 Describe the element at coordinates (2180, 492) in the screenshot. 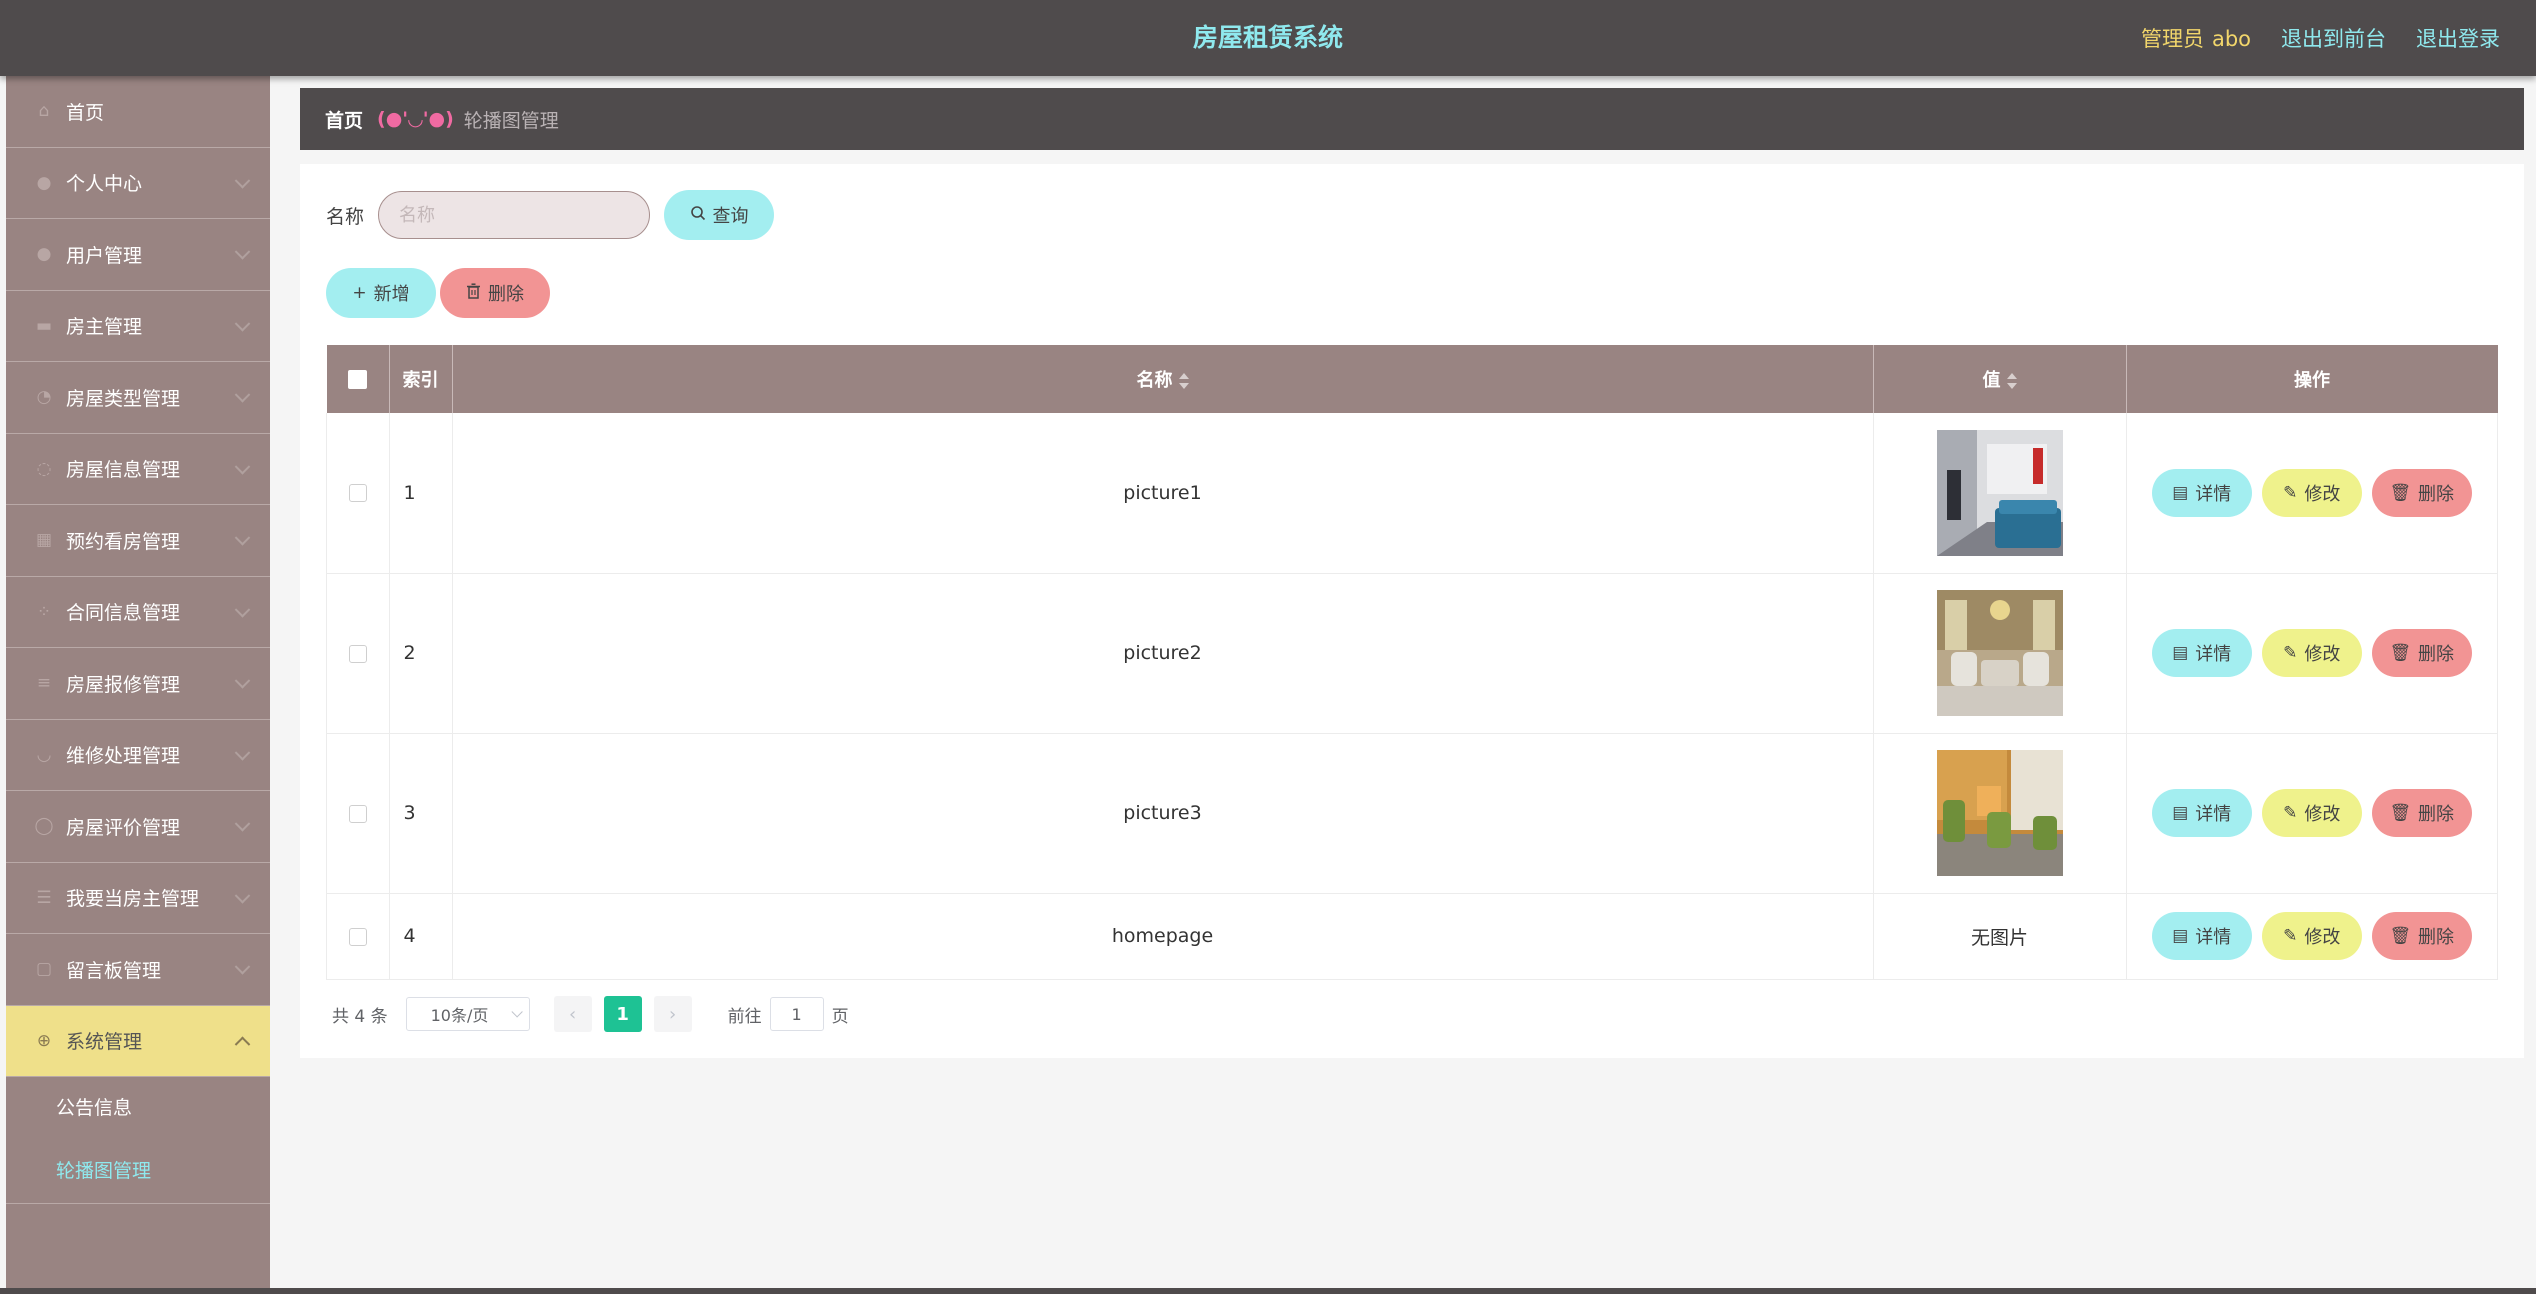

I see `document-icon: ▤` at that location.